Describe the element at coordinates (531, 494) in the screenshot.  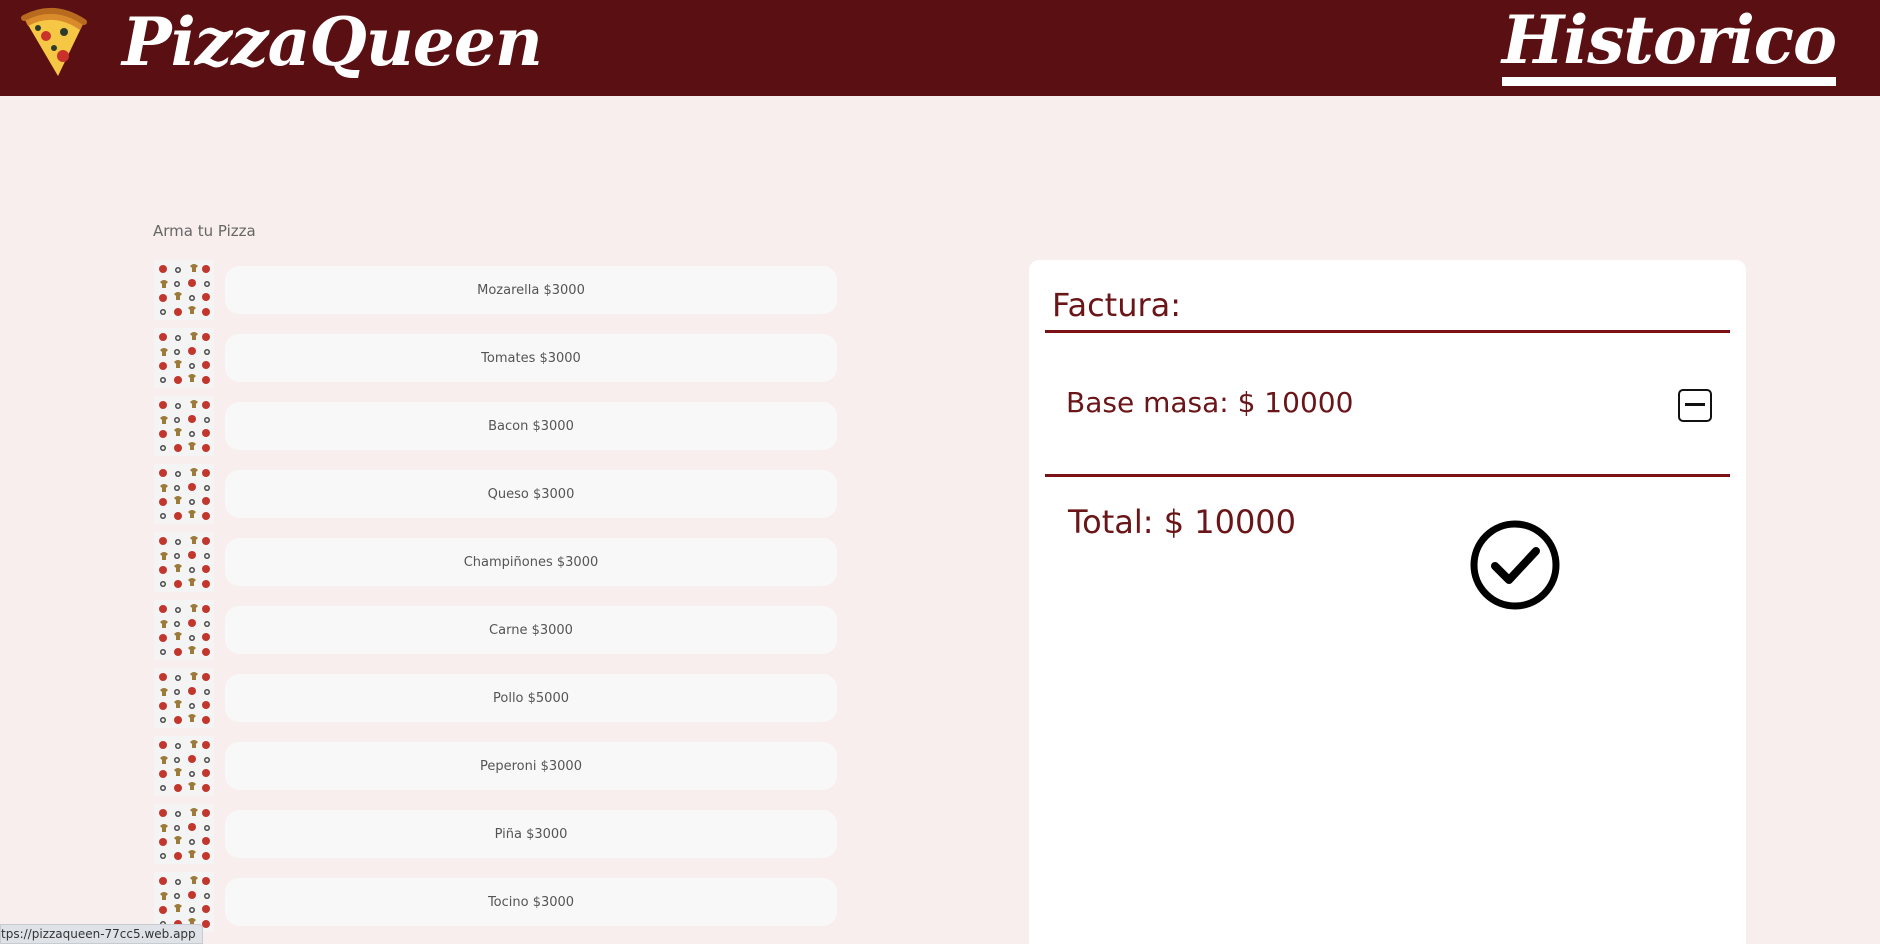
I see `ingredient-button: Queso $3000` at that location.